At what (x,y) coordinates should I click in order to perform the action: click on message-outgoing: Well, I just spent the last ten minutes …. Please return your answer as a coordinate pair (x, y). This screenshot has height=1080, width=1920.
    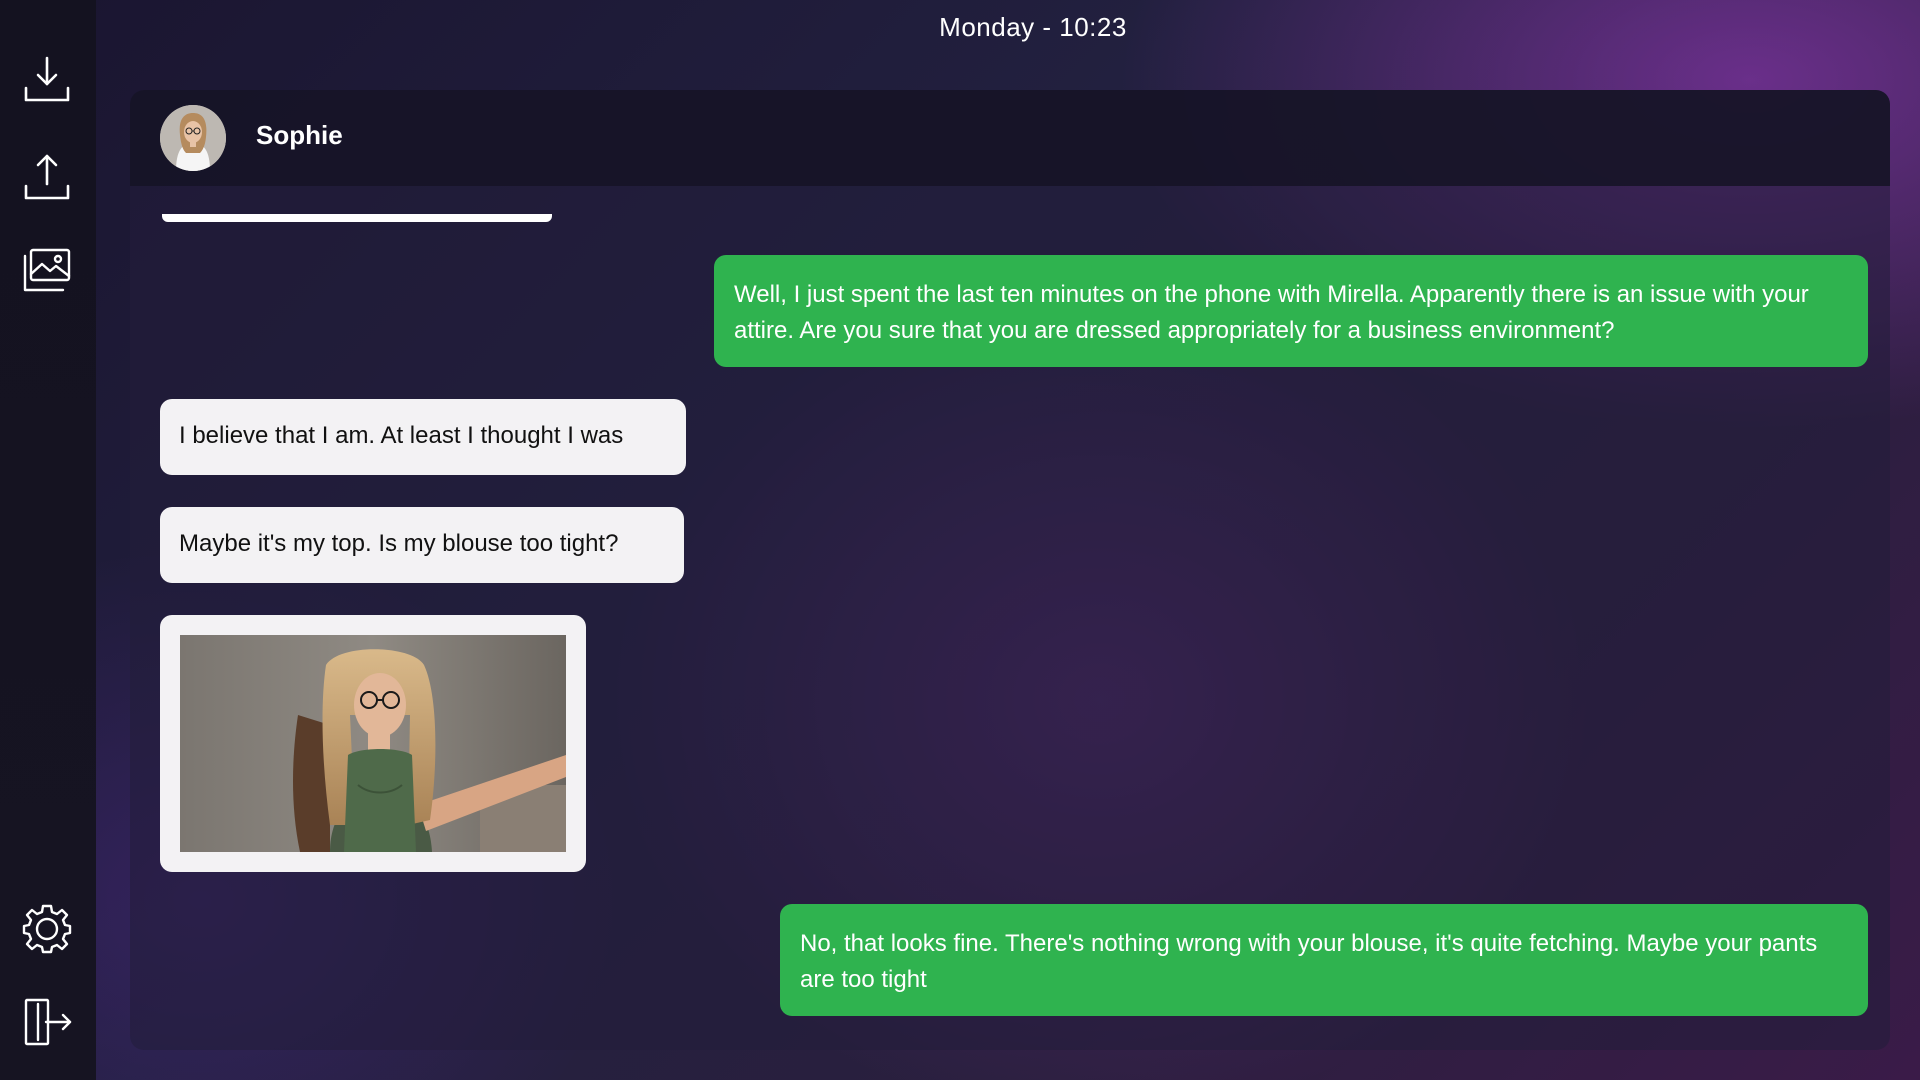
    Looking at the image, I should click on (1291, 311).